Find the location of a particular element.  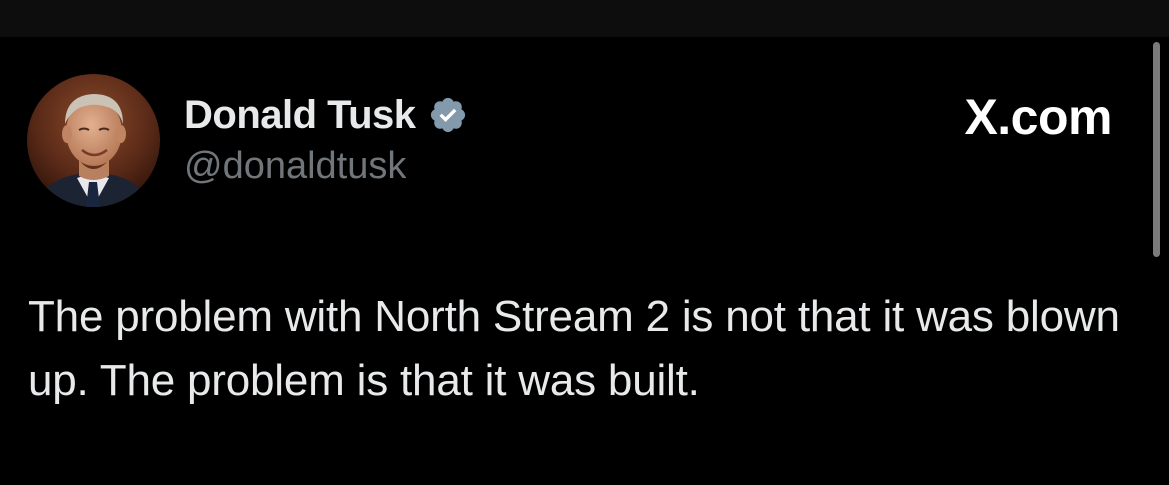

avatar is located at coordinates (93, 140).